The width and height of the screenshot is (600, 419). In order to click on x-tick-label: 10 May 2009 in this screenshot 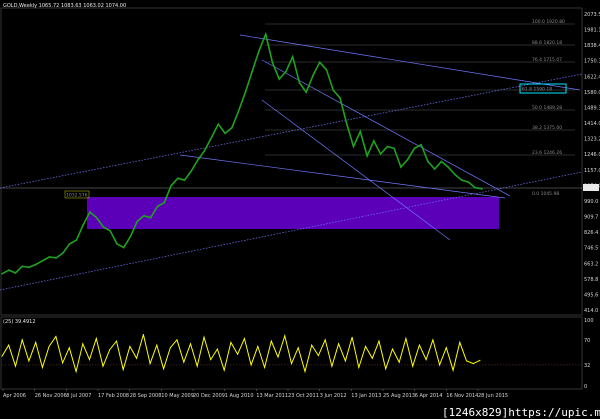, I will do `click(177, 396)`.